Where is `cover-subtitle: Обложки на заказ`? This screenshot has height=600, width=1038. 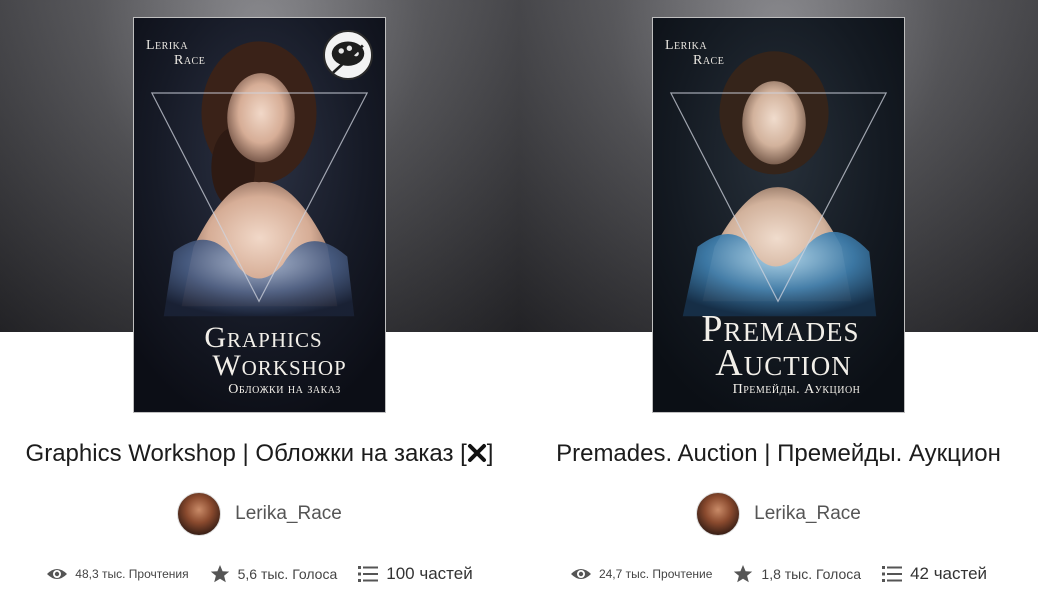 cover-subtitle: Обложки на заказ is located at coordinates (284, 389).